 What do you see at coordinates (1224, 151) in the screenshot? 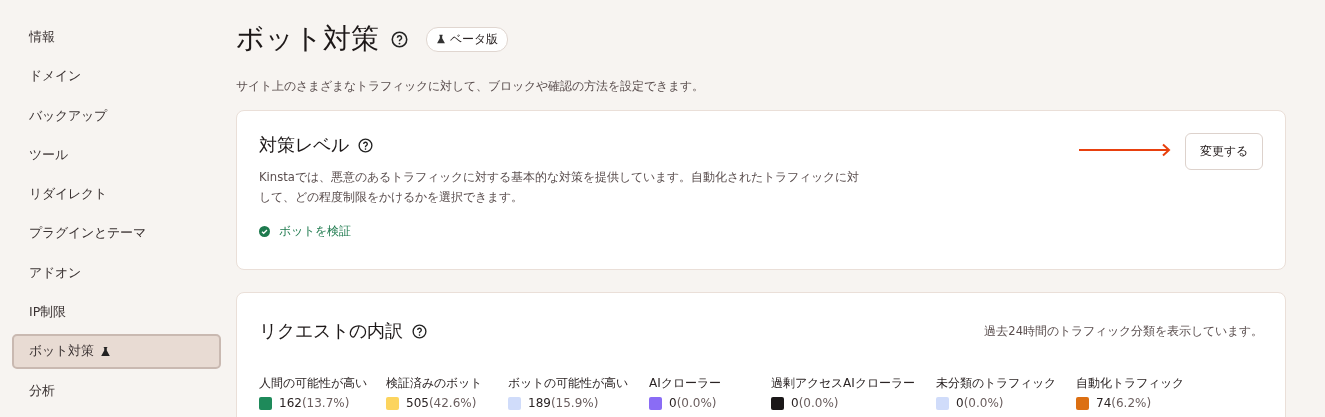
I see `change-button: 変更する` at bounding box center [1224, 151].